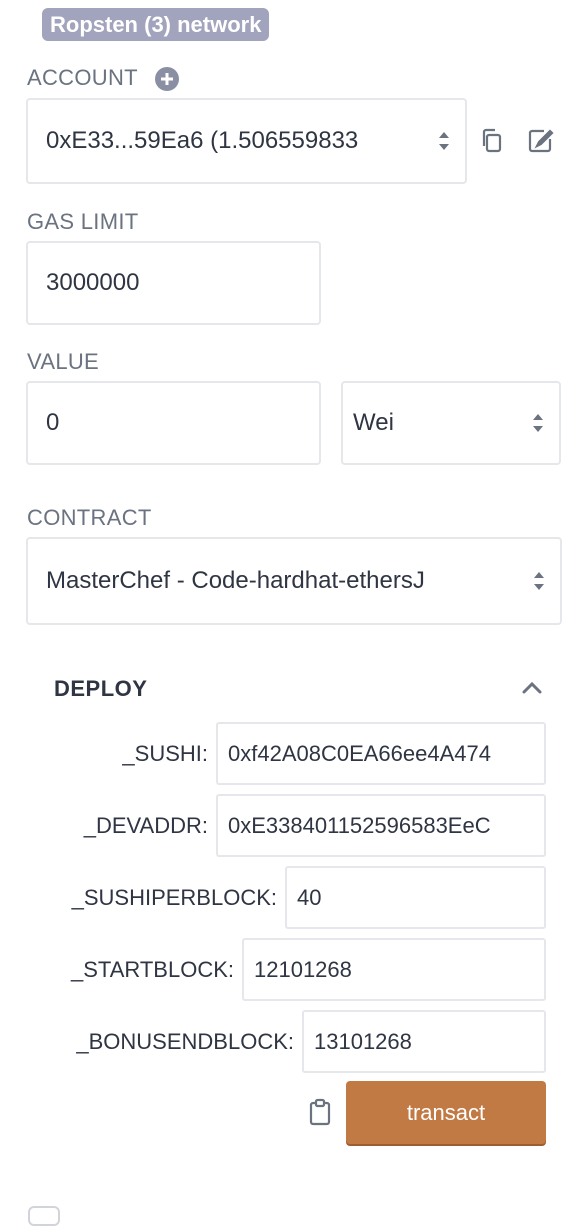 This screenshot has height=1226, width=580. I want to click on transact-button: transact, so click(446, 1112).